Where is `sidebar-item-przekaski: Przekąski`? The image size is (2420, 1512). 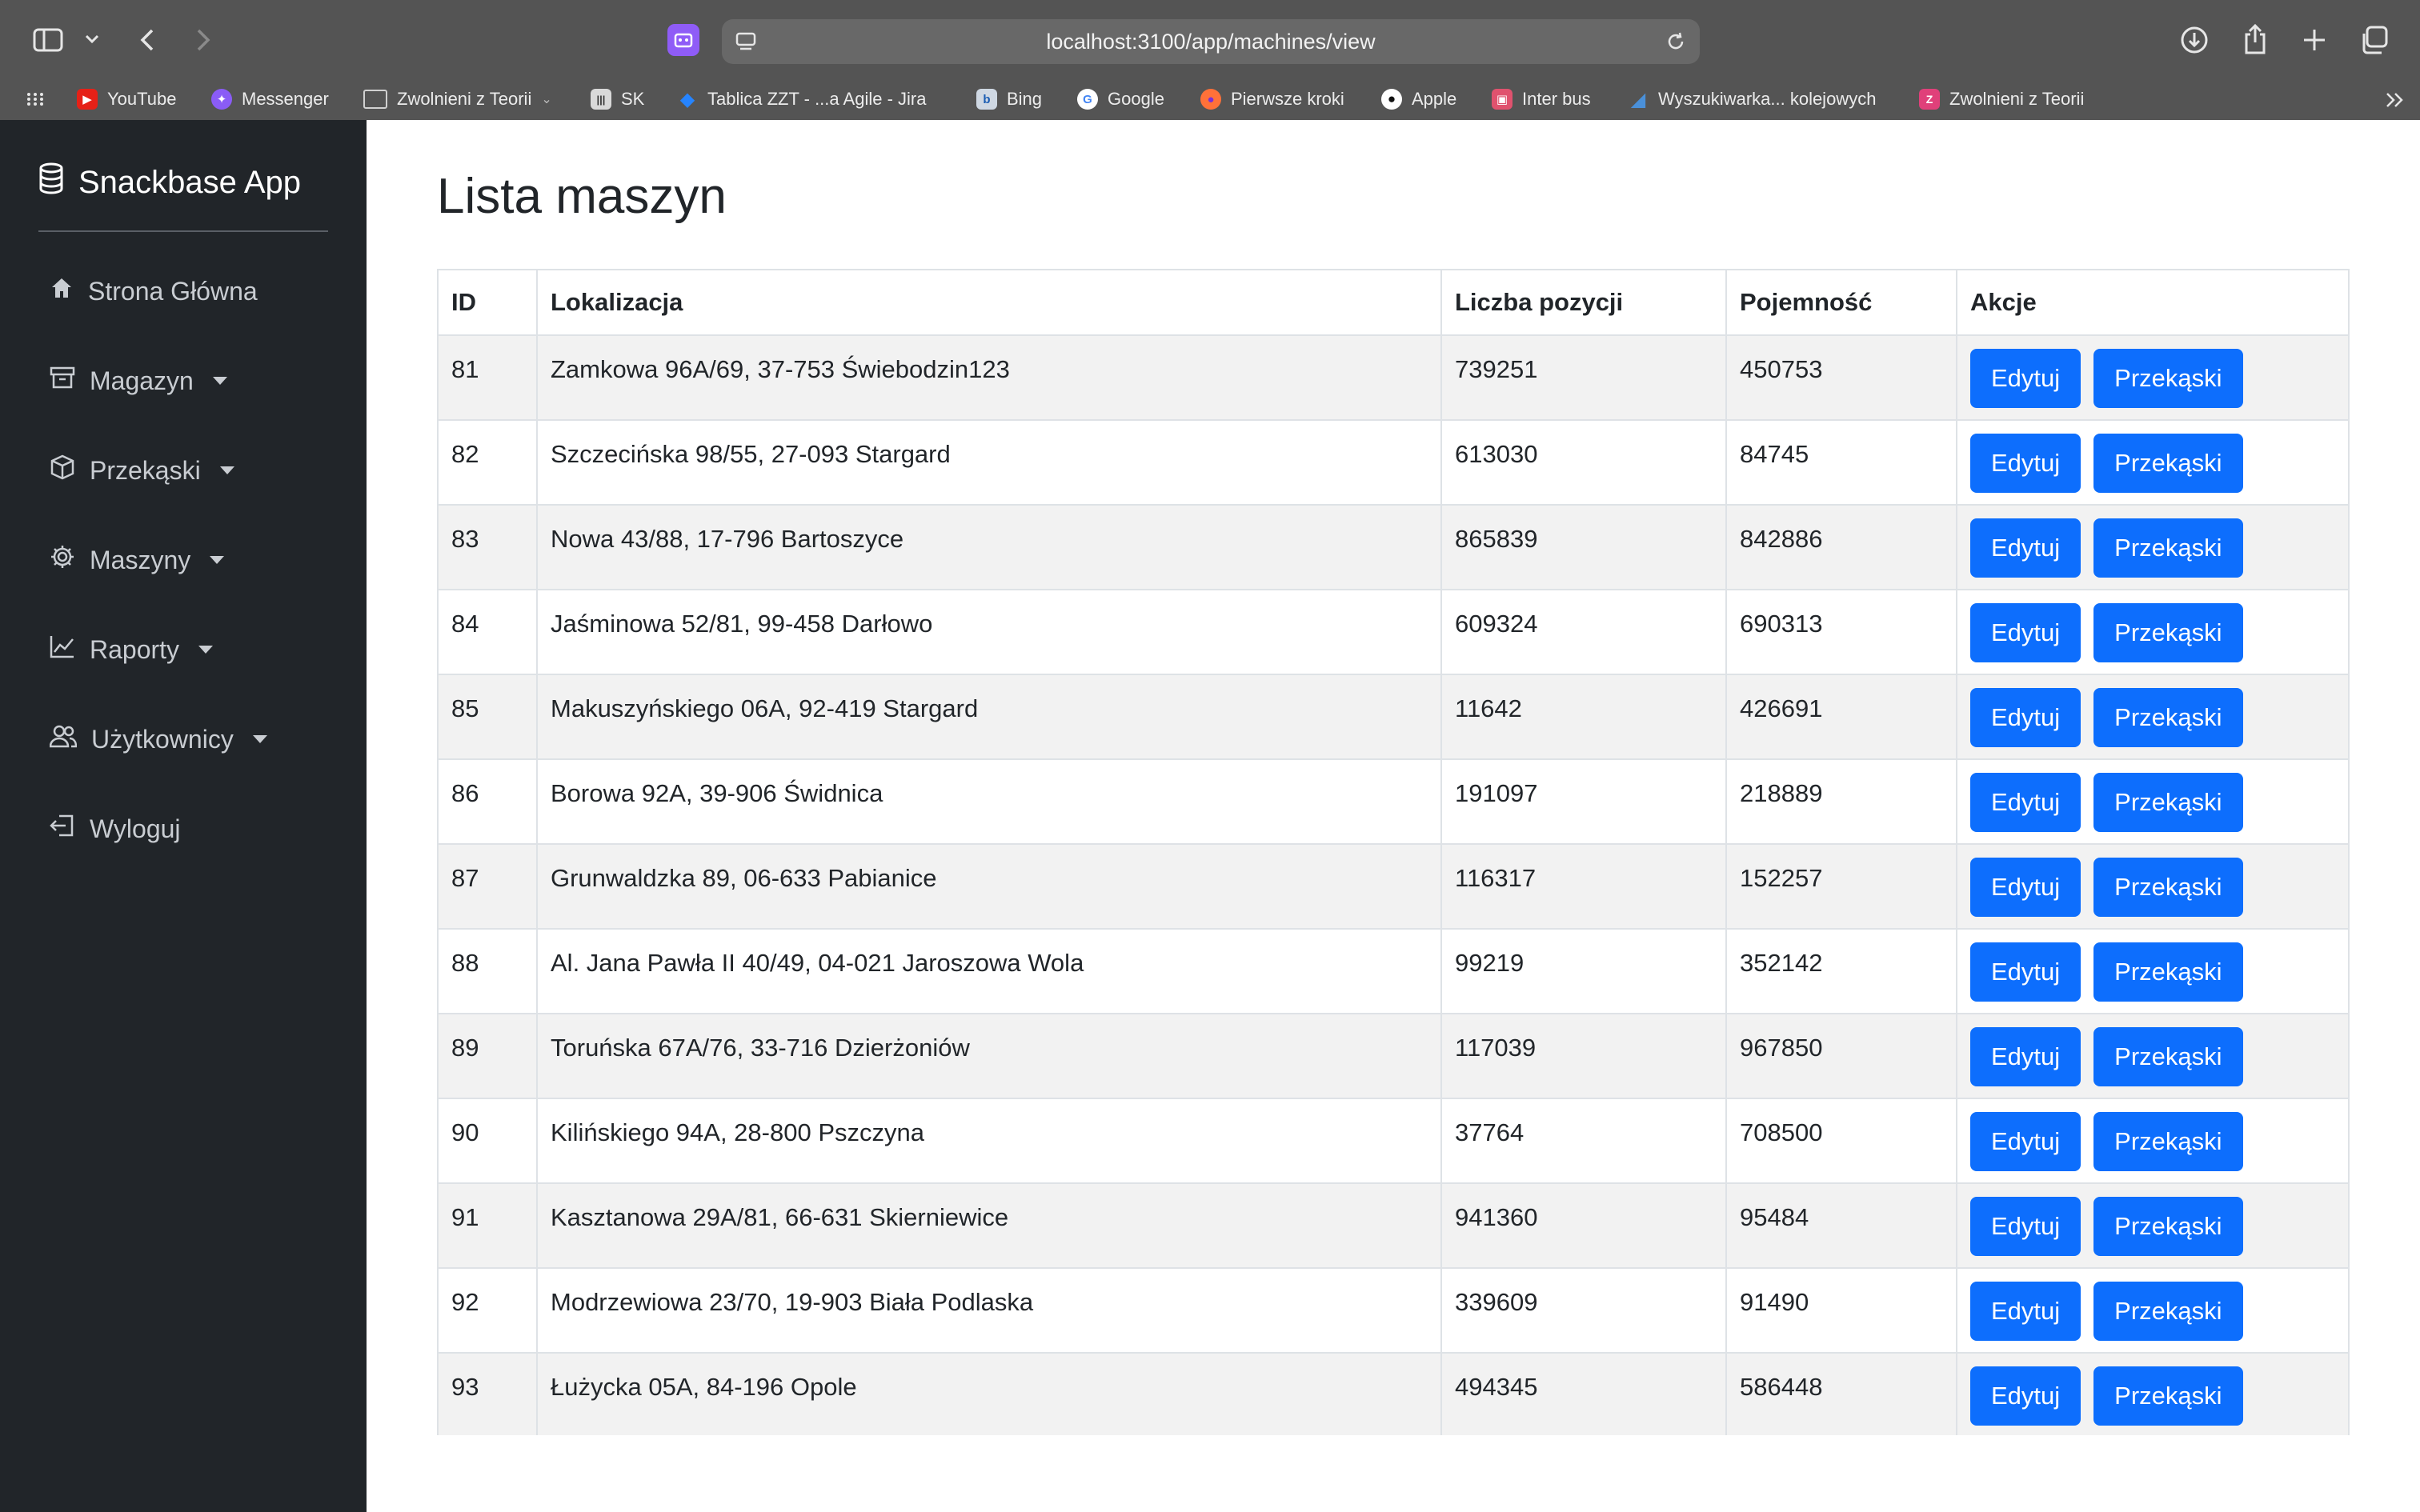 sidebar-item-przekaski: Przekąski is located at coordinates (142, 470).